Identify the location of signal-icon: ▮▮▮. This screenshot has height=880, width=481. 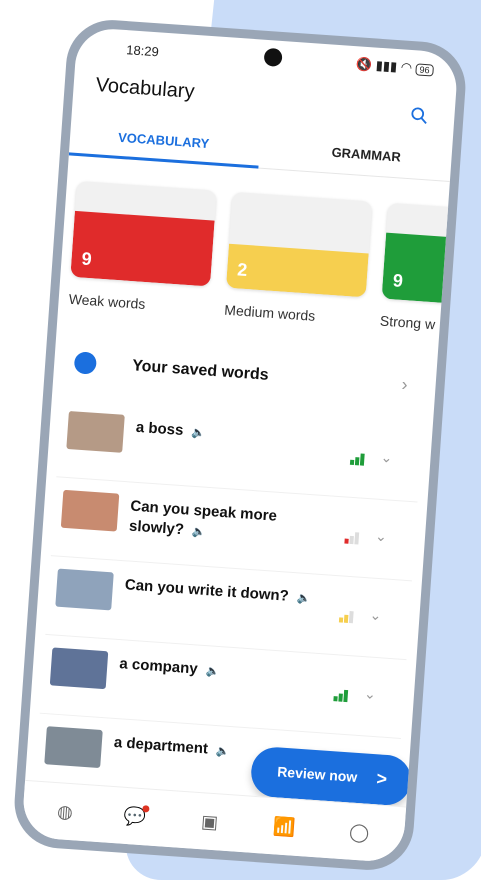
(386, 66).